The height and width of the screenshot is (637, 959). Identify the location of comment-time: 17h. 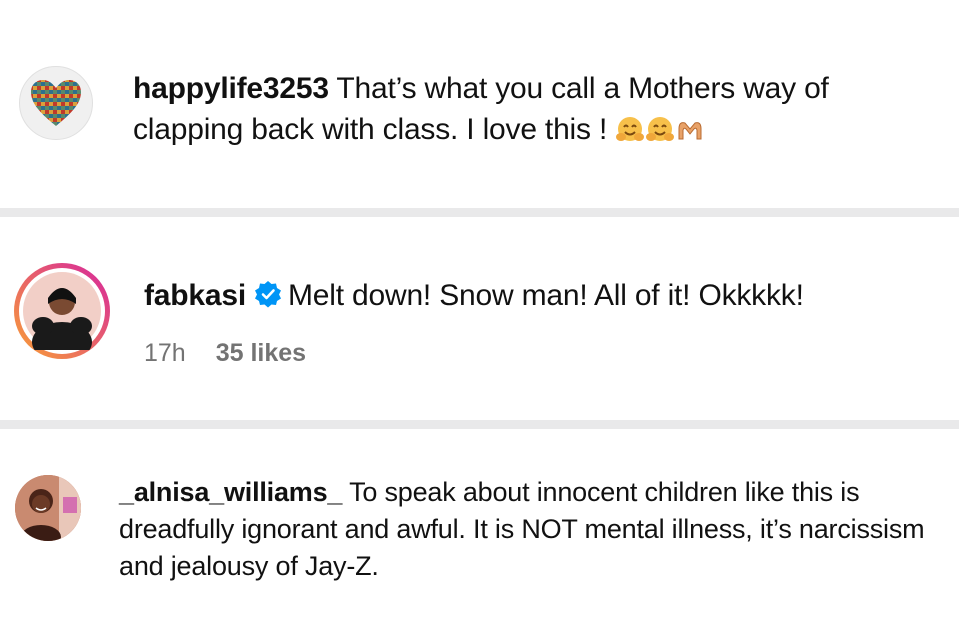
(165, 353).